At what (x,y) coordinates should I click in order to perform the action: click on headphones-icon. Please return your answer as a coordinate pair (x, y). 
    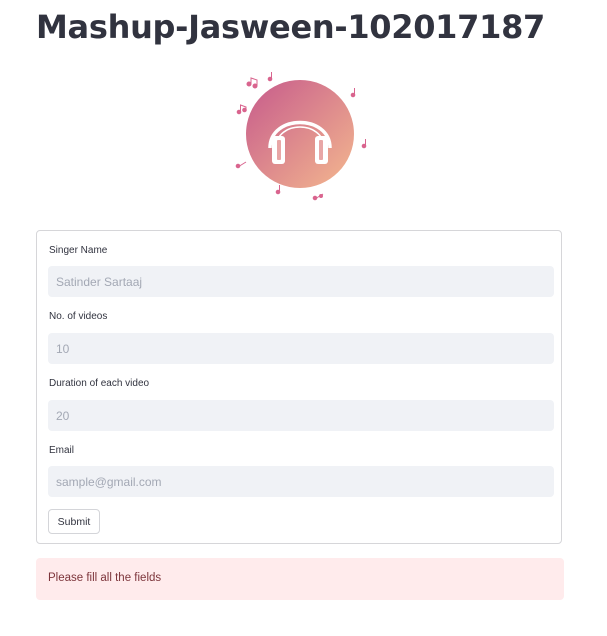
    Looking at the image, I should click on (301, 136).